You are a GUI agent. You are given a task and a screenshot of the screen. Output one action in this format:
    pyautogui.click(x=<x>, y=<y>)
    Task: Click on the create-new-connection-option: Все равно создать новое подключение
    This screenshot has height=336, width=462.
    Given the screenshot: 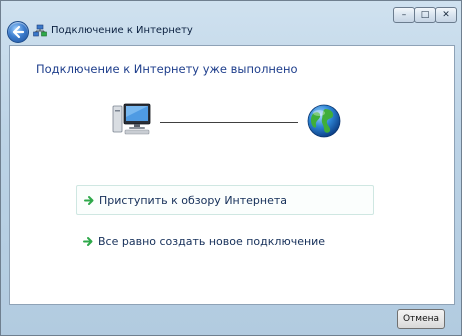 What is the action you would take?
    pyautogui.click(x=225, y=242)
    